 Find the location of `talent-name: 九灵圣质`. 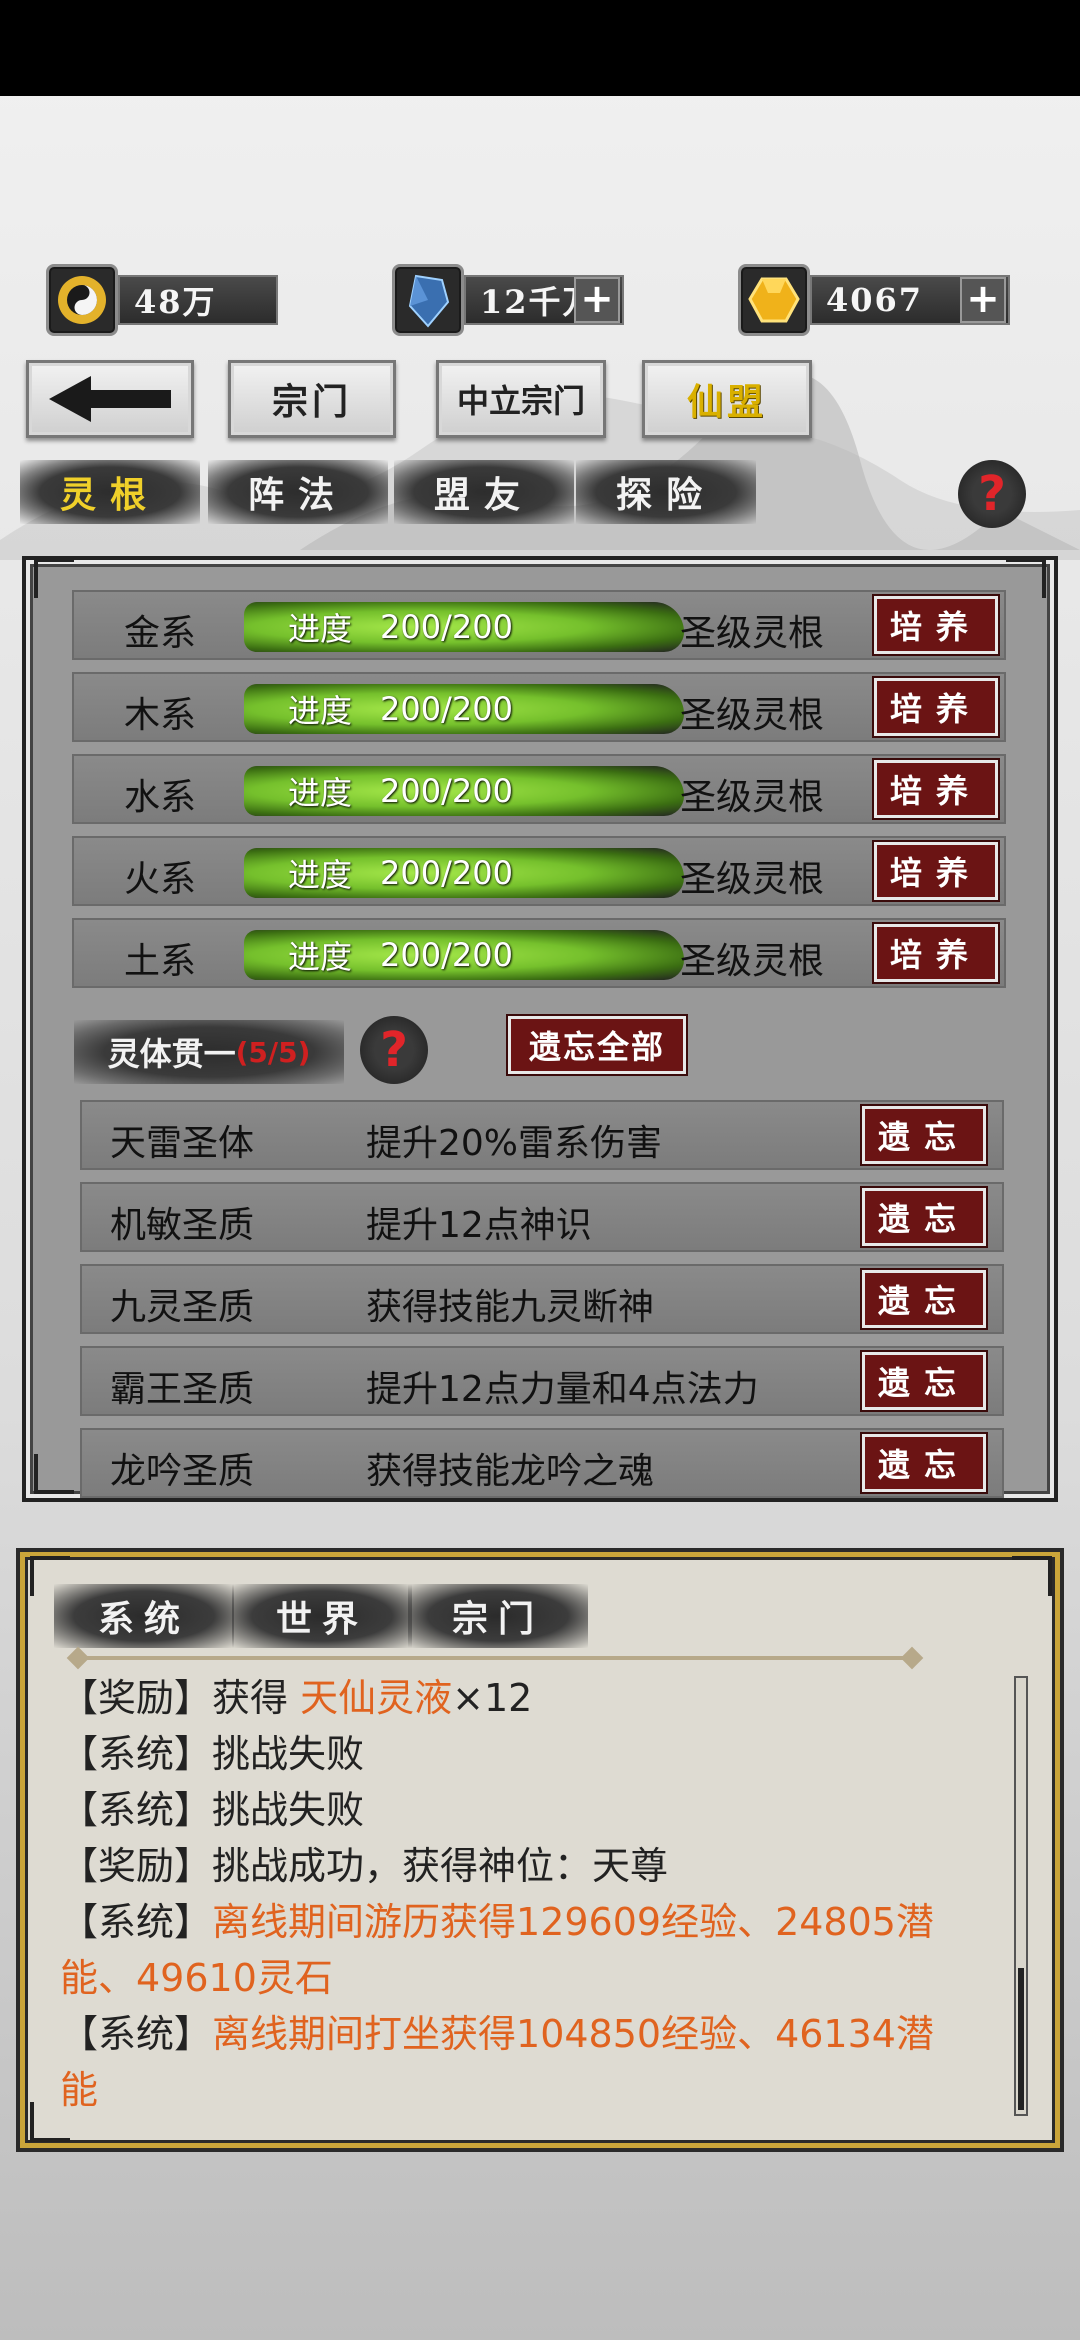

talent-name: 九灵圣质 is located at coordinates (182, 1307).